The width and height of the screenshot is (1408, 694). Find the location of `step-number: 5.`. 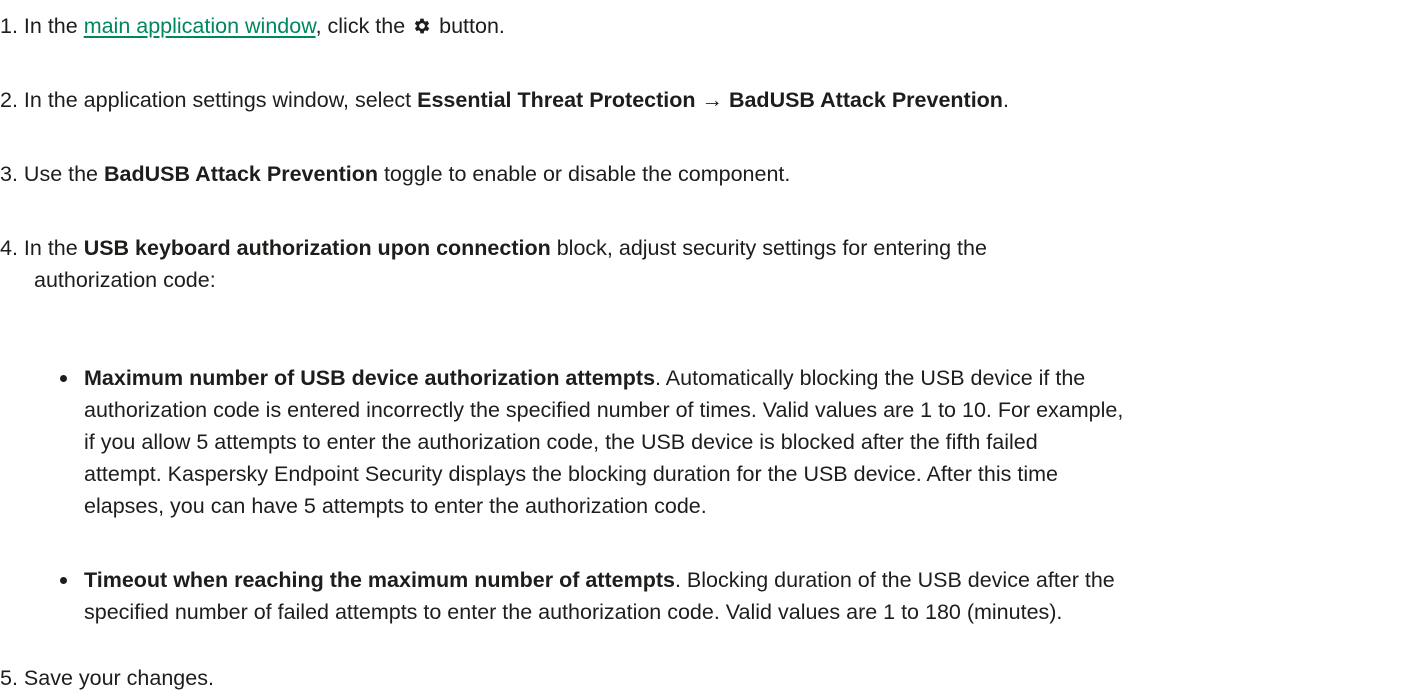

step-number: 5. is located at coordinates (9, 678).